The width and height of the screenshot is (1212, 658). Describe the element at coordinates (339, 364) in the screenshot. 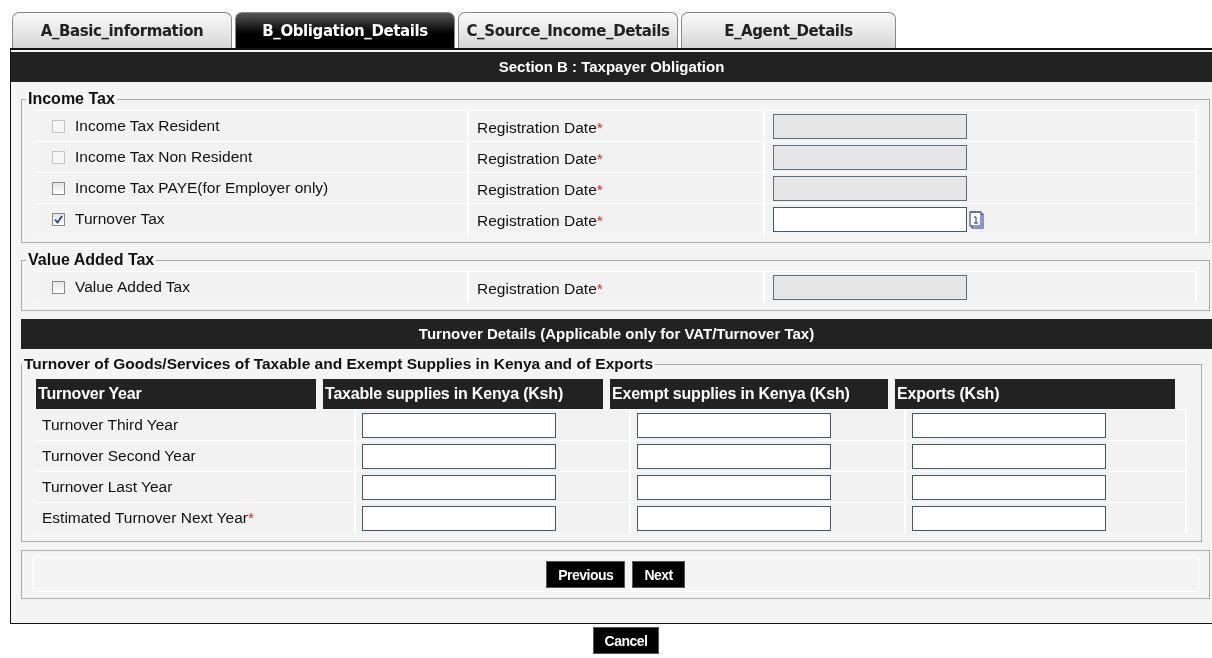

I see `group-legend: Turnover of Goods/Services of Taxable and Exempt Supplies in Kenya and of Exports` at that location.